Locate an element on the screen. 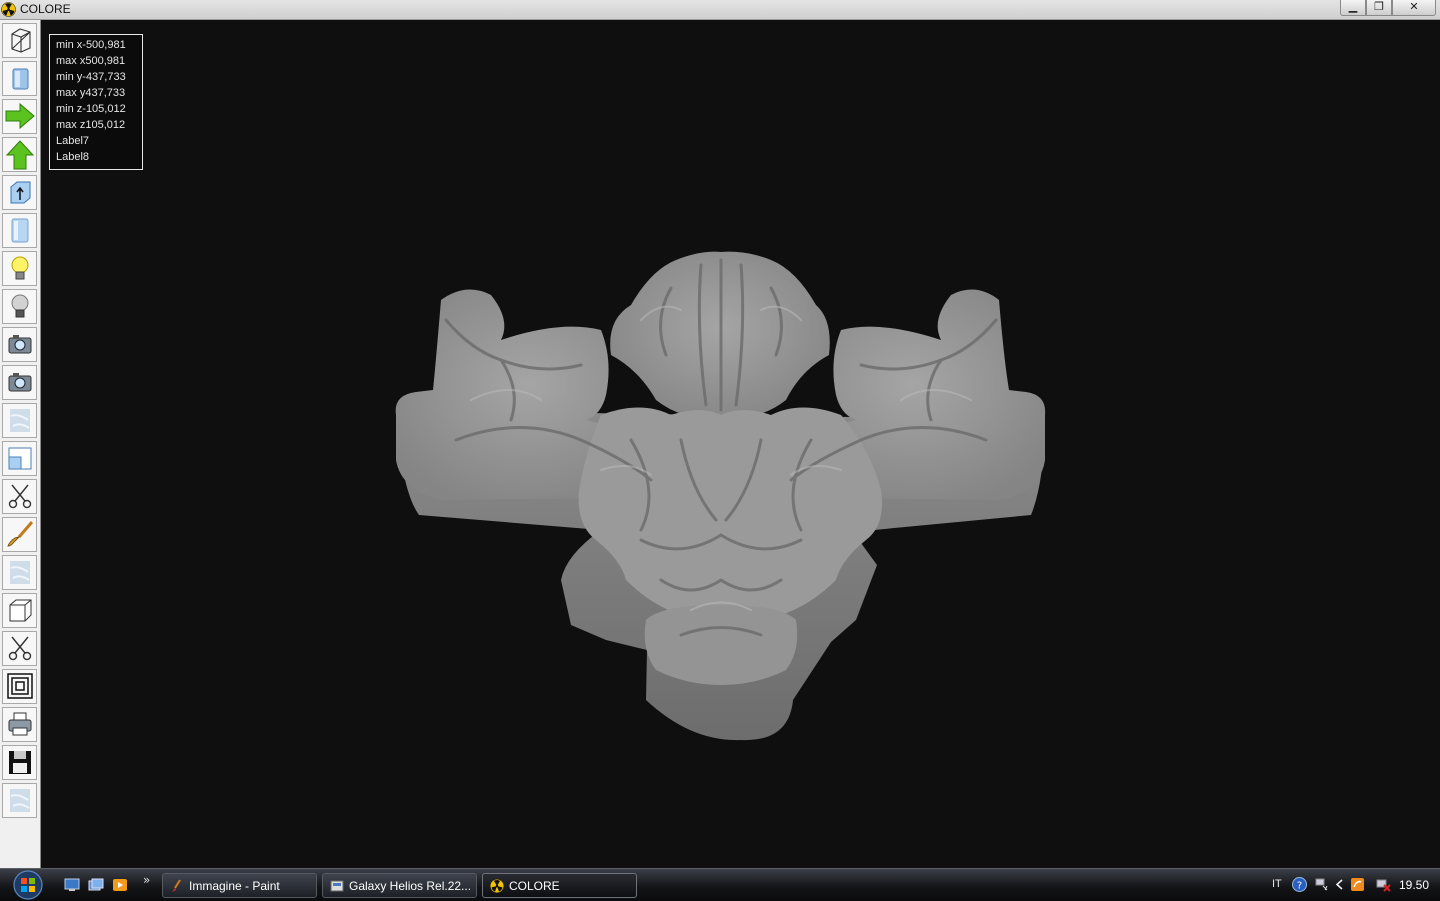 The image size is (1440, 901). help-icon: ? is located at coordinates (1299, 884).